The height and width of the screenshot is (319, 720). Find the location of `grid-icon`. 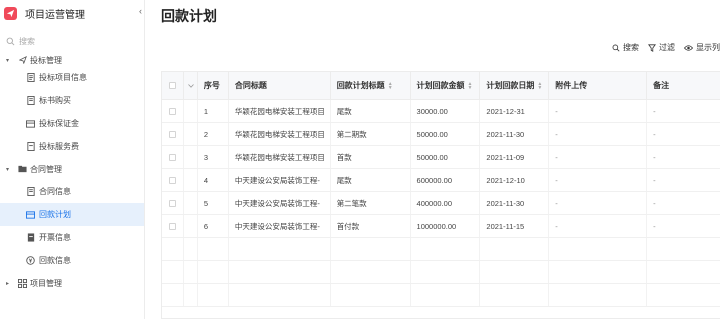

grid-icon is located at coordinates (22, 283).